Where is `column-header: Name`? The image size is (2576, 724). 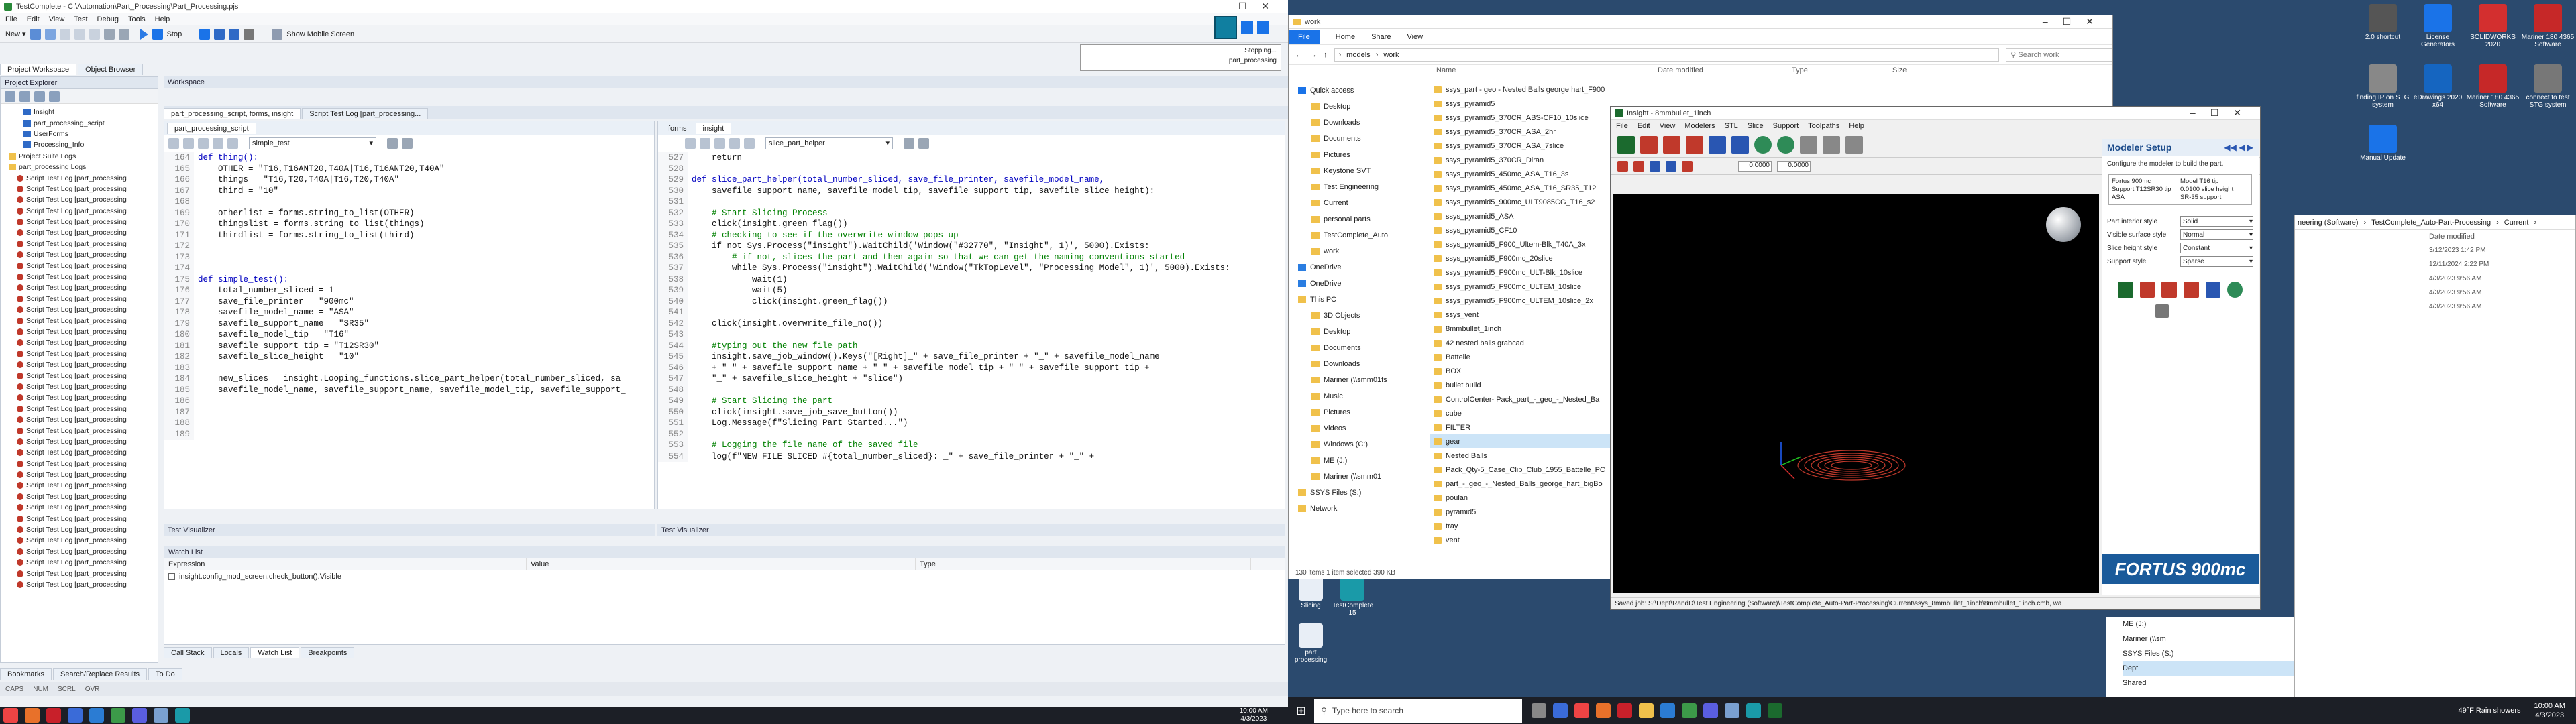
column-header: Name is located at coordinates (1547, 73).